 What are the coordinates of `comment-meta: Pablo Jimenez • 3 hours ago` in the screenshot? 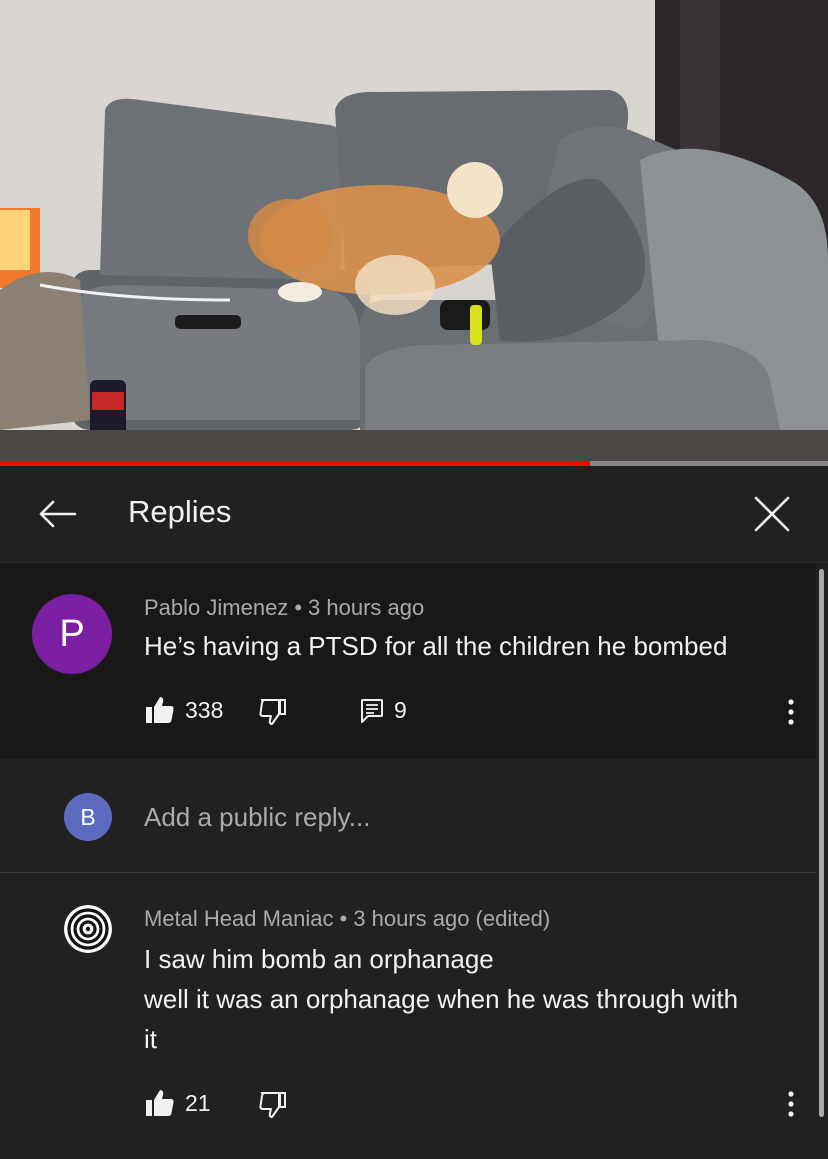 It's located at (284, 608).